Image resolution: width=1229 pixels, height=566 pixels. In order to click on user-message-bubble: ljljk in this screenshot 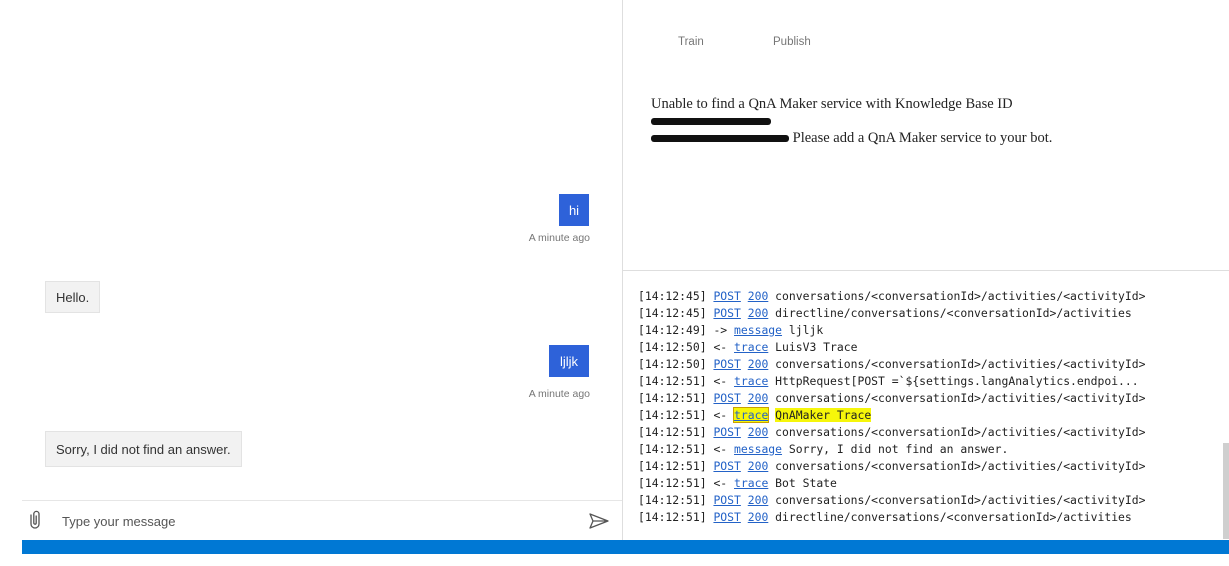, I will do `click(569, 361)`.